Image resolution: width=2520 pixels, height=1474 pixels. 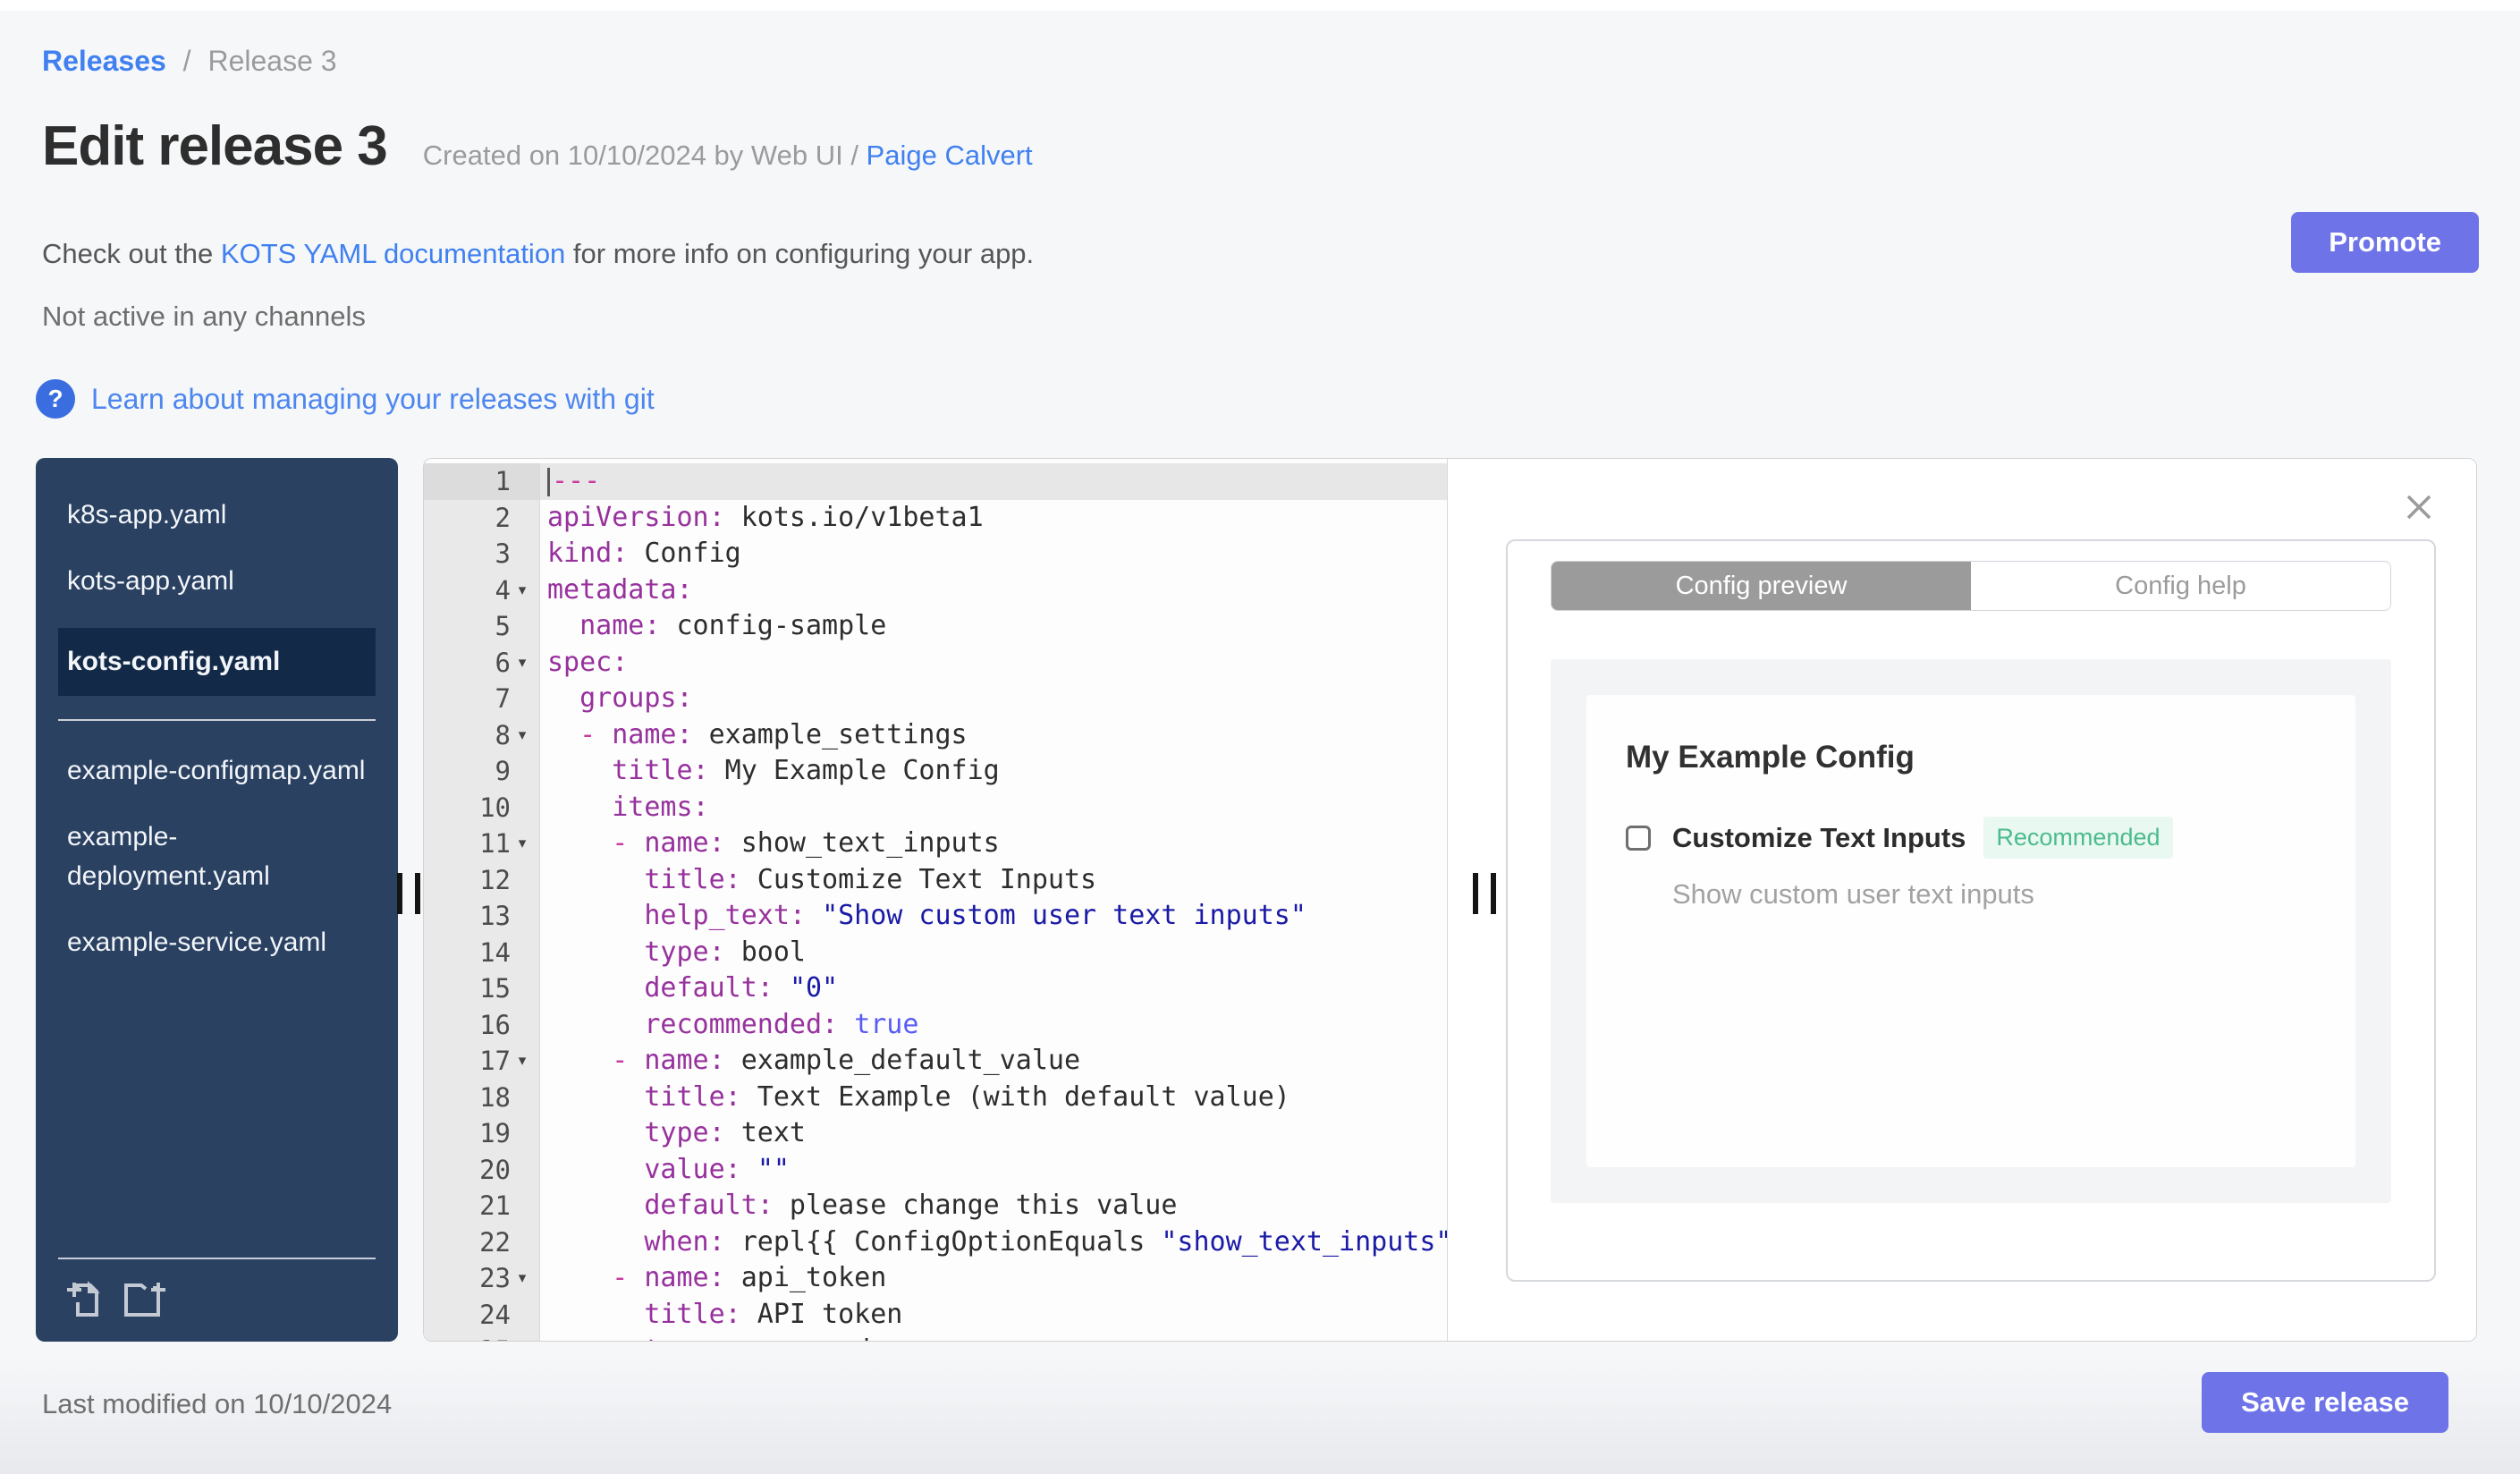 I want to click on file-item-example-service.yaml: example-service.yaml, so click(x=217, y=942).